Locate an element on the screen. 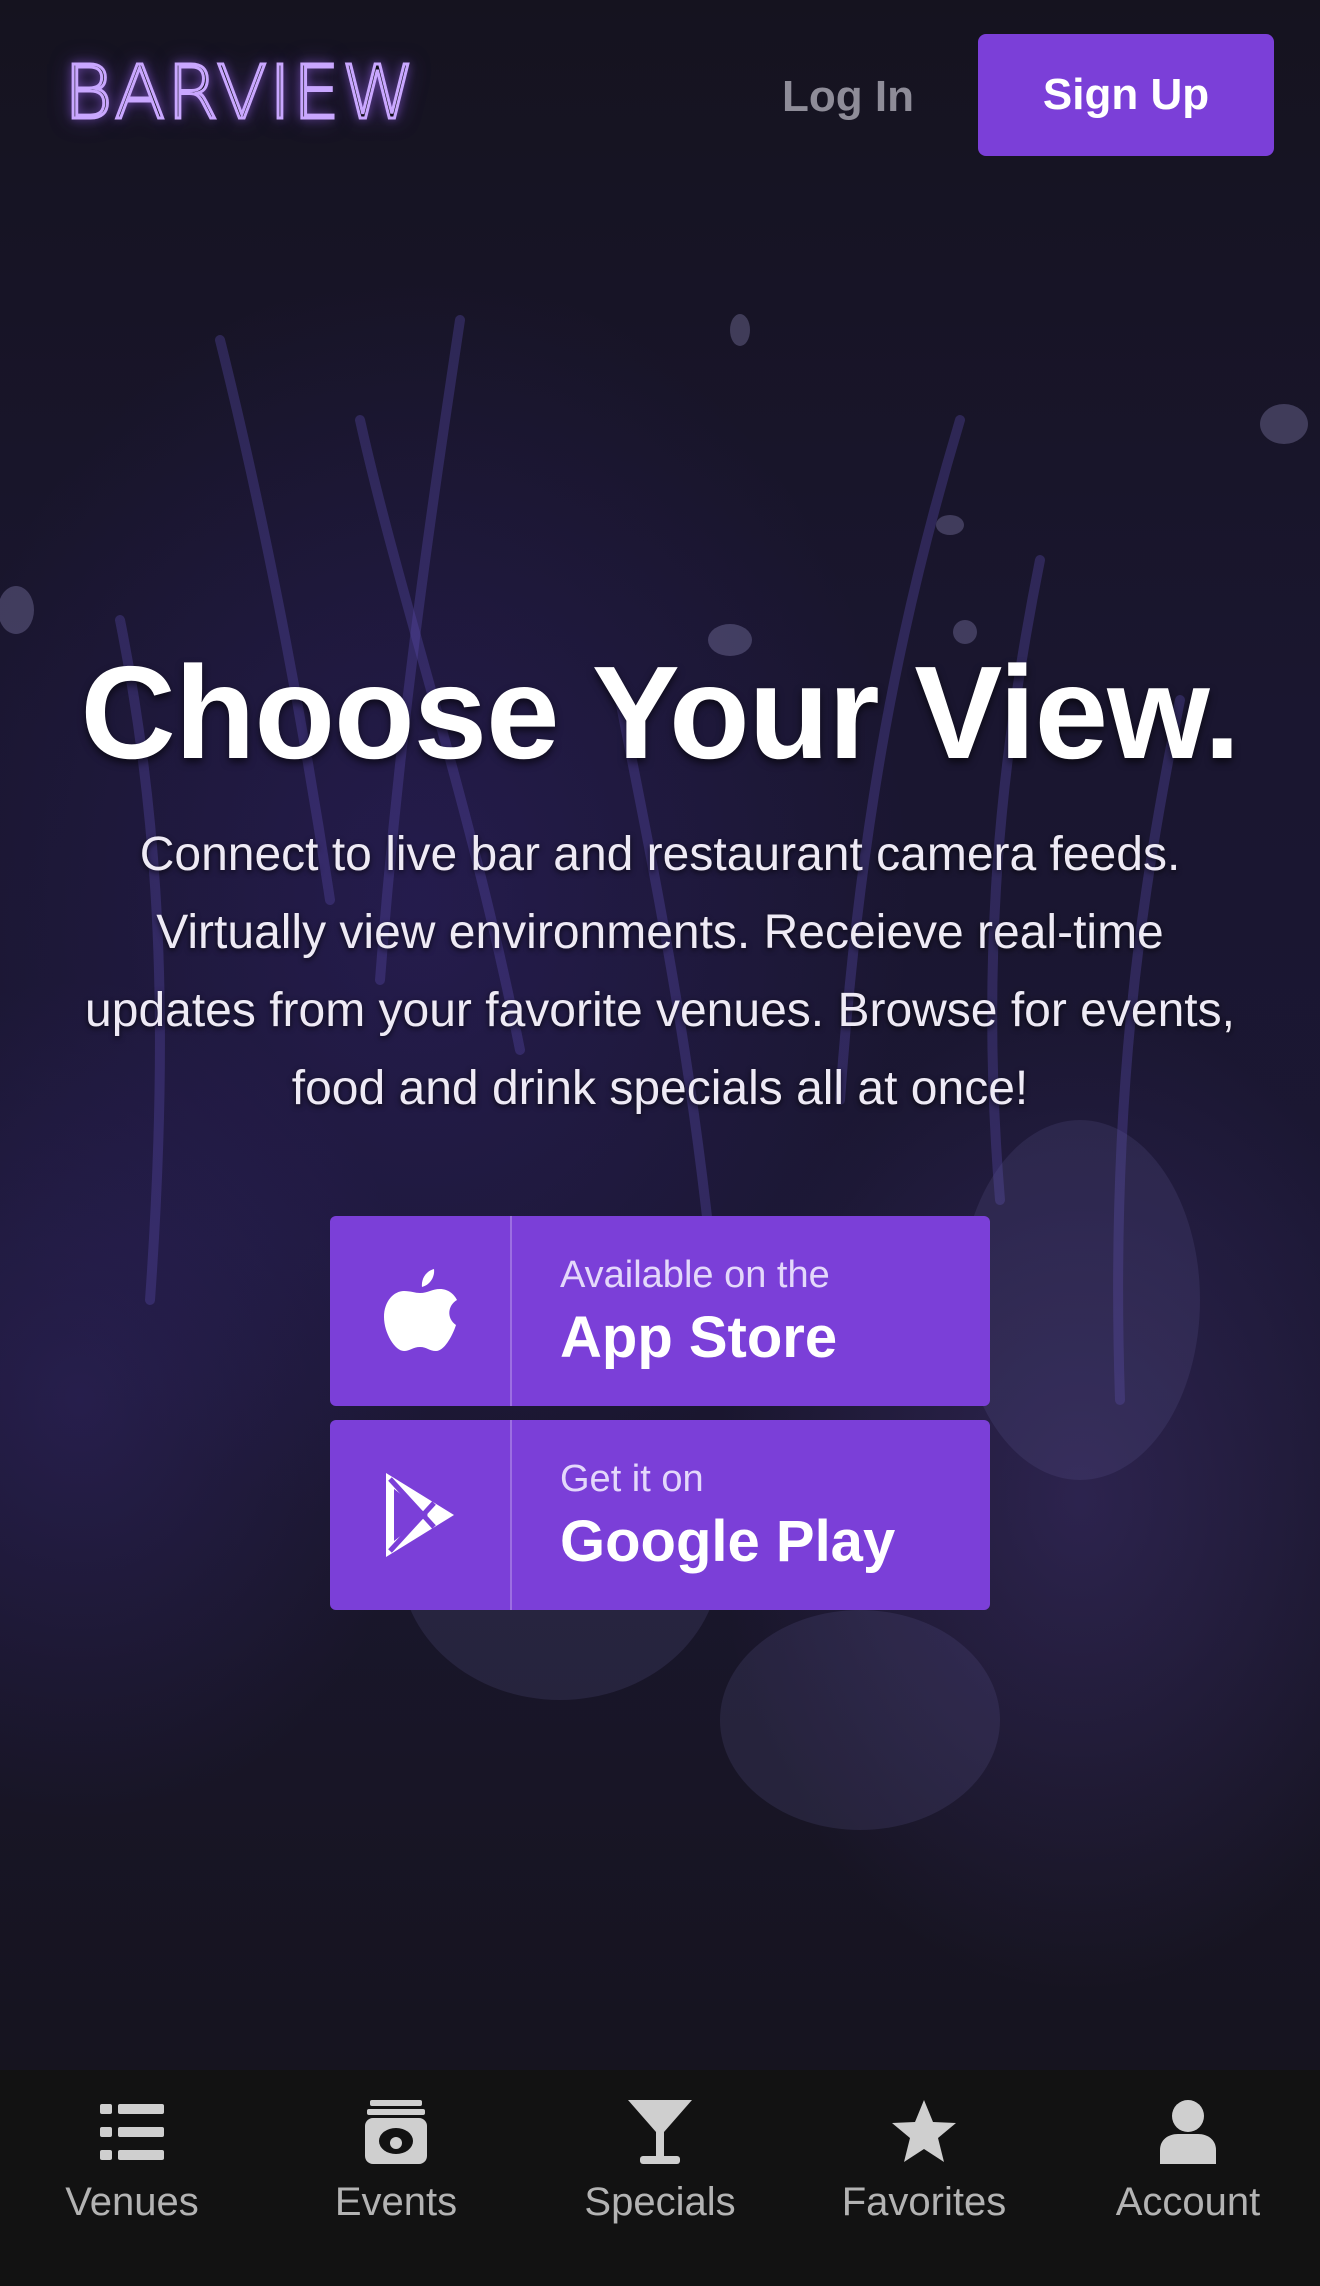 The image size is (1320, 2286). google-play-button: Get it on Google Play is located at coordinates (660, 1515).